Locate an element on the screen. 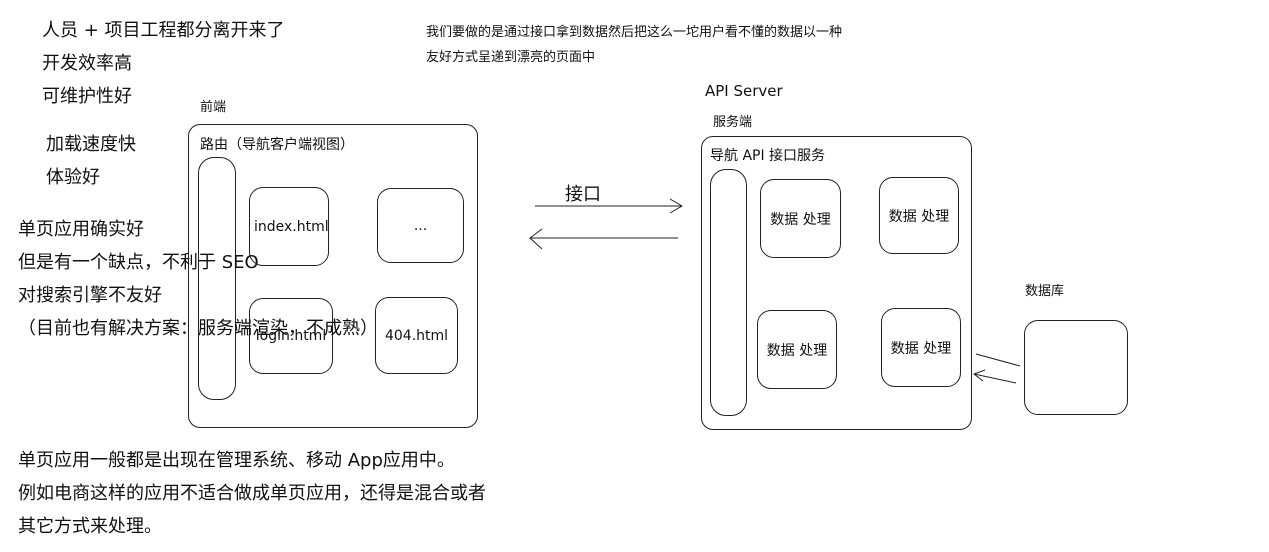 Image resolution: width=1269 pixels, height=552 pixels. handler-node-3: 数据 处理 is located at coordinates (797, 349).